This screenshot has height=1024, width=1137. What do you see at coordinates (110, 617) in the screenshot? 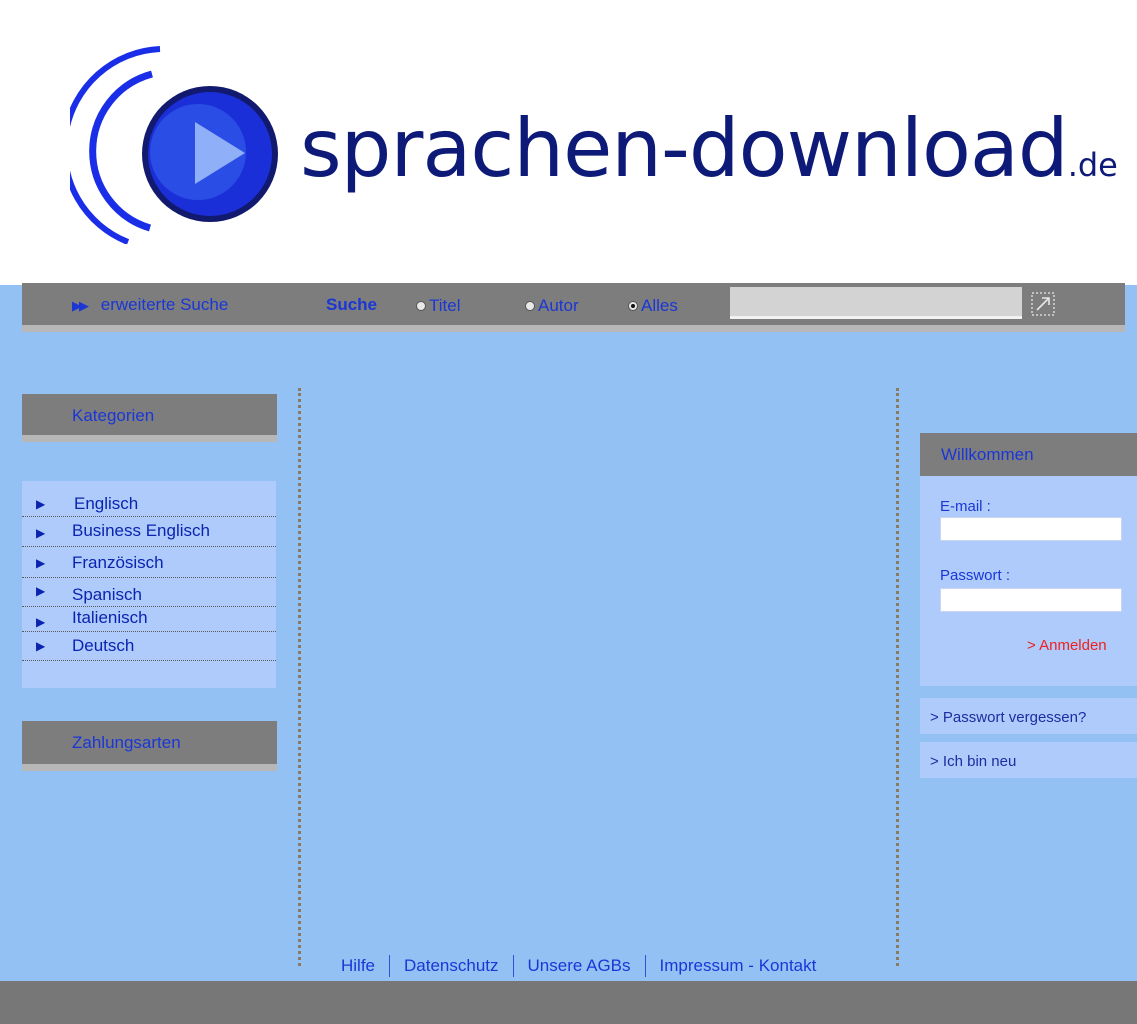
I see `category-label: Italienisch` at bounding box center [110, 617].